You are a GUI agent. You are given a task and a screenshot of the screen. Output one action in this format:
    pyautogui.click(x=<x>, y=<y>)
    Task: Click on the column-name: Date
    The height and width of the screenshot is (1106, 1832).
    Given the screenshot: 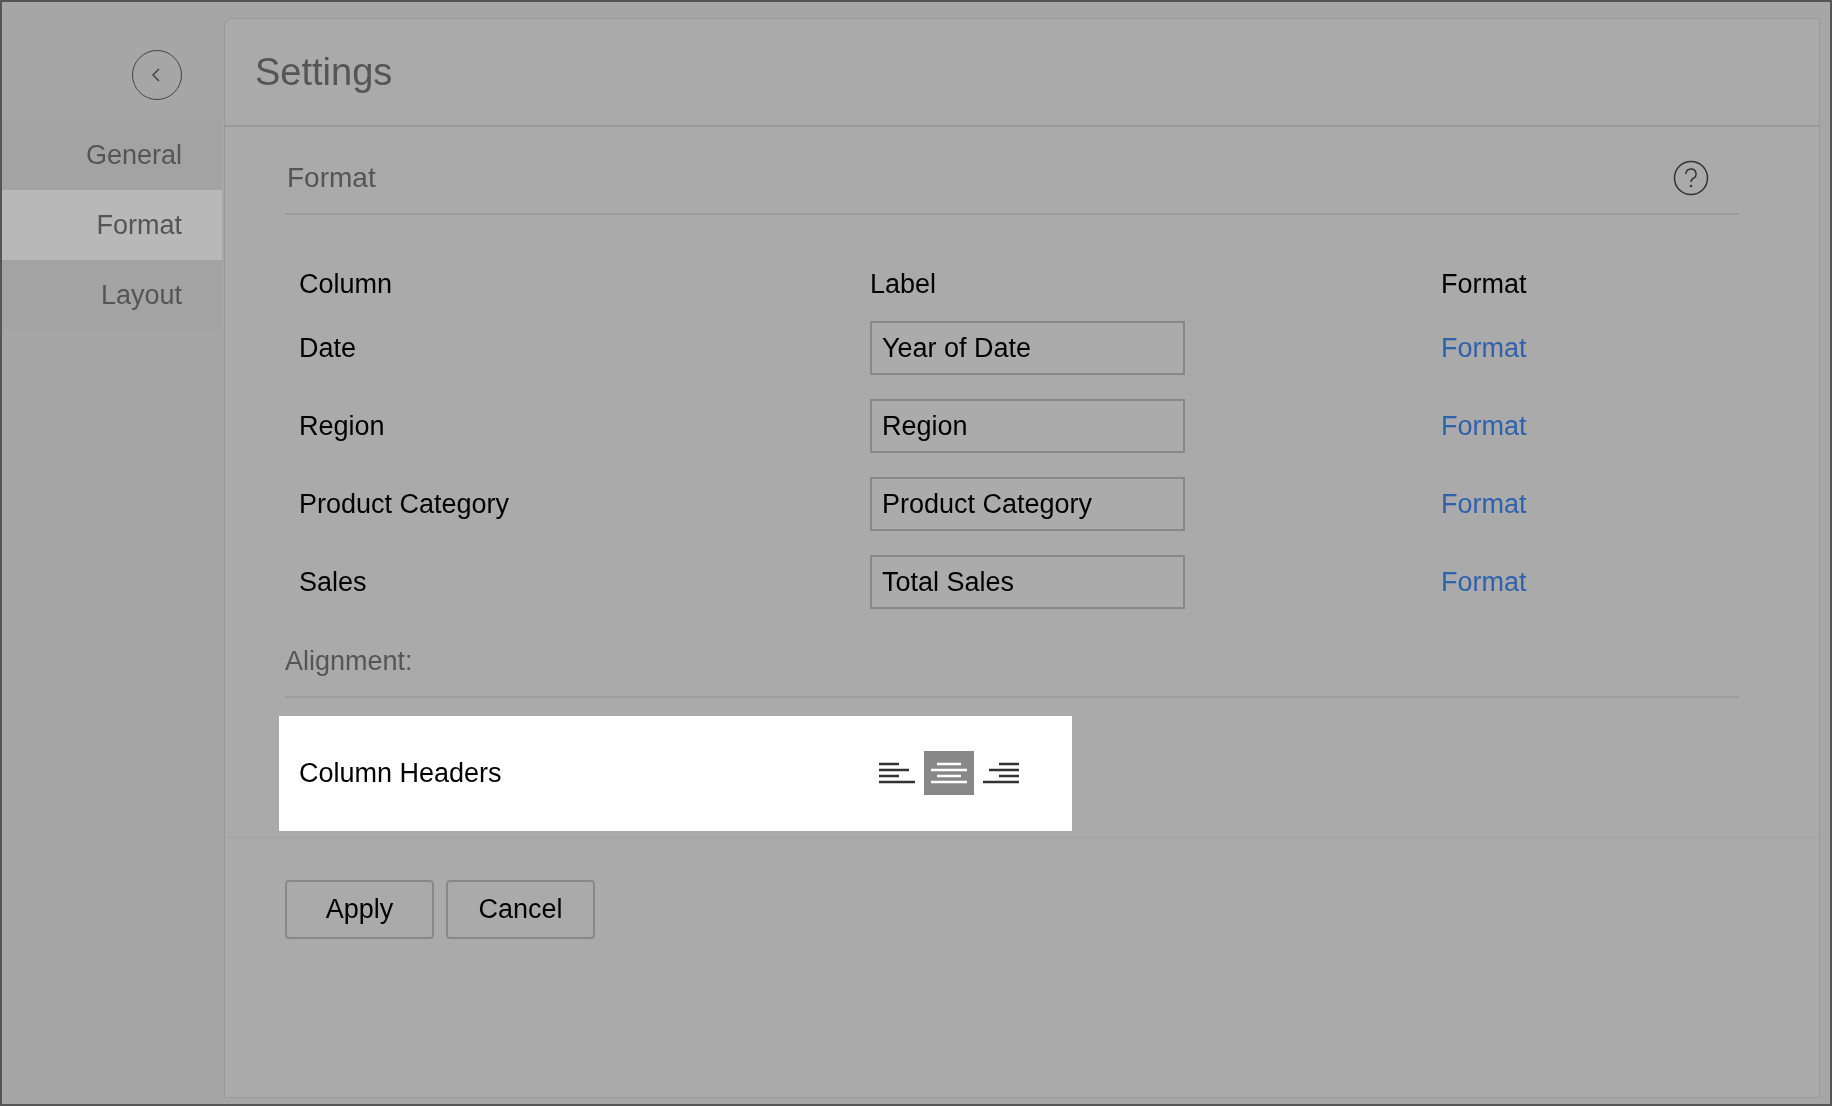 What is the action you would take?
    pyautogui.click(x=328, y=348)
    